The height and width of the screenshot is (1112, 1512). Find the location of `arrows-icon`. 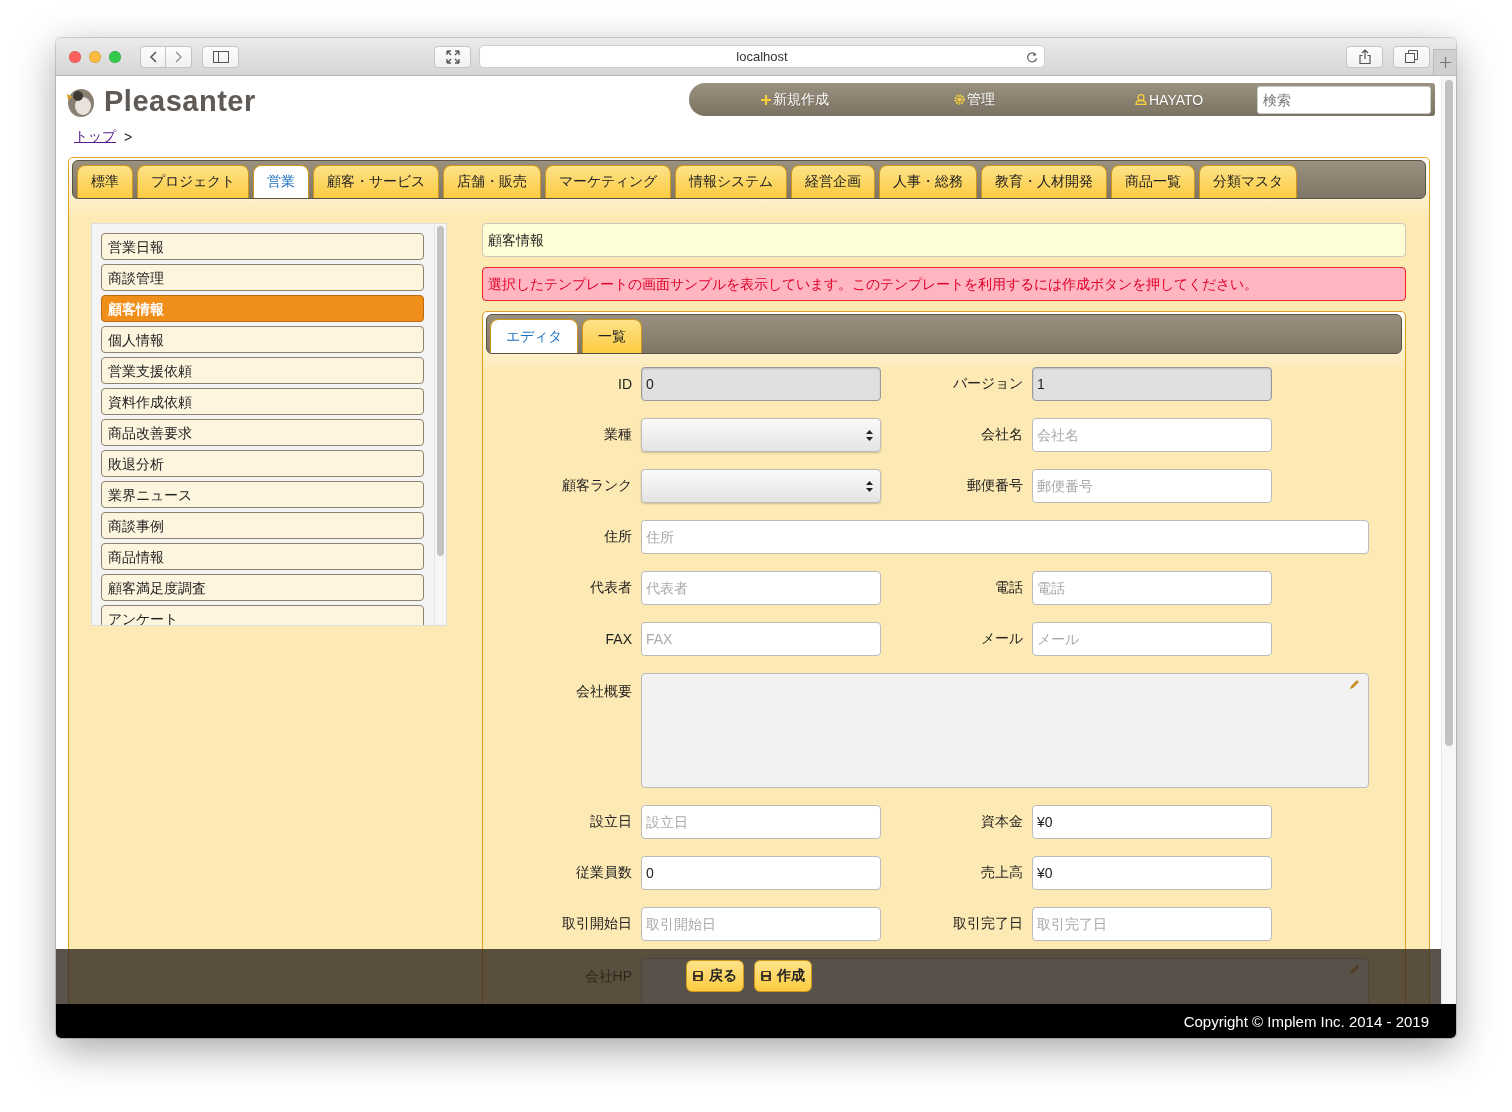

arrows-icon is located at coordinates (452, 56).